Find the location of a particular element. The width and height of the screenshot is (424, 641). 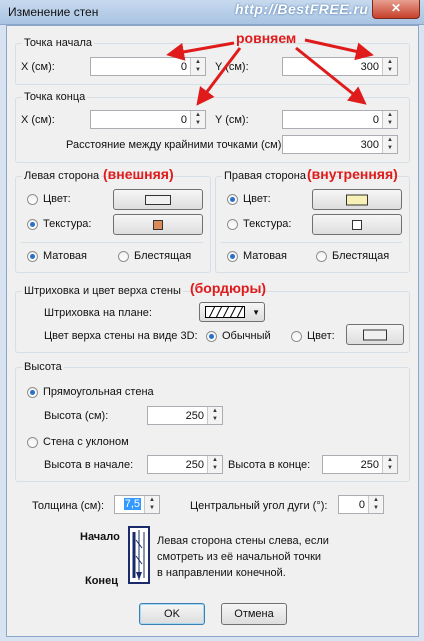

annotation-borders: (бордюры) is located at coordinates (228, 288).